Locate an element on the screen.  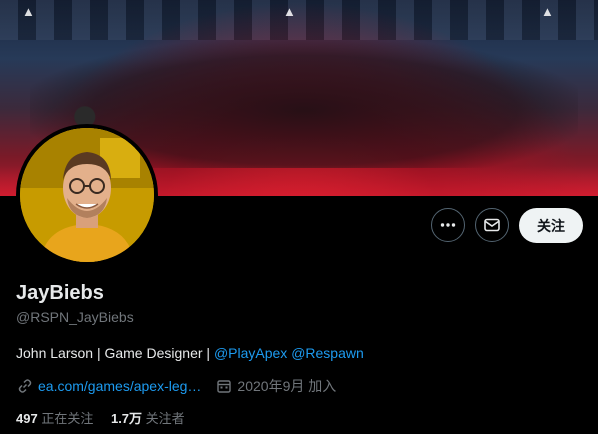
profile-meta: ea.com/games/apex-leg… 2020年9月 加入 is located at coordinates (176, 386).